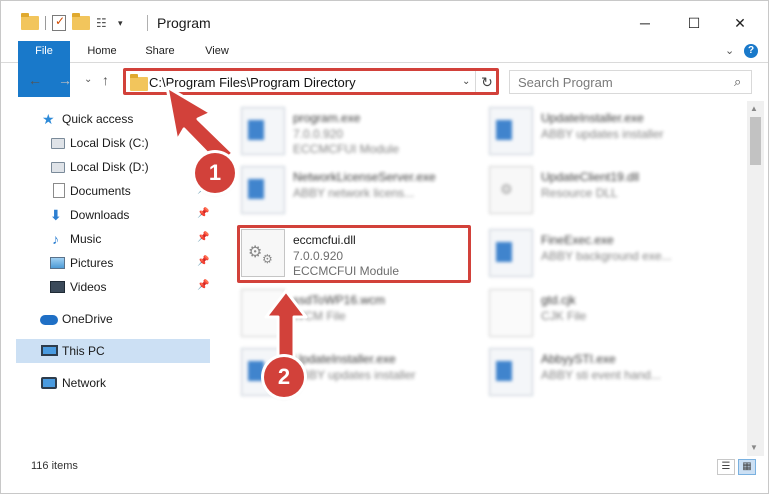  What do you see at coordinates (215, 173) in the screenshot?
I see `step-badge-1: 1` at bounding box center [215, 173].